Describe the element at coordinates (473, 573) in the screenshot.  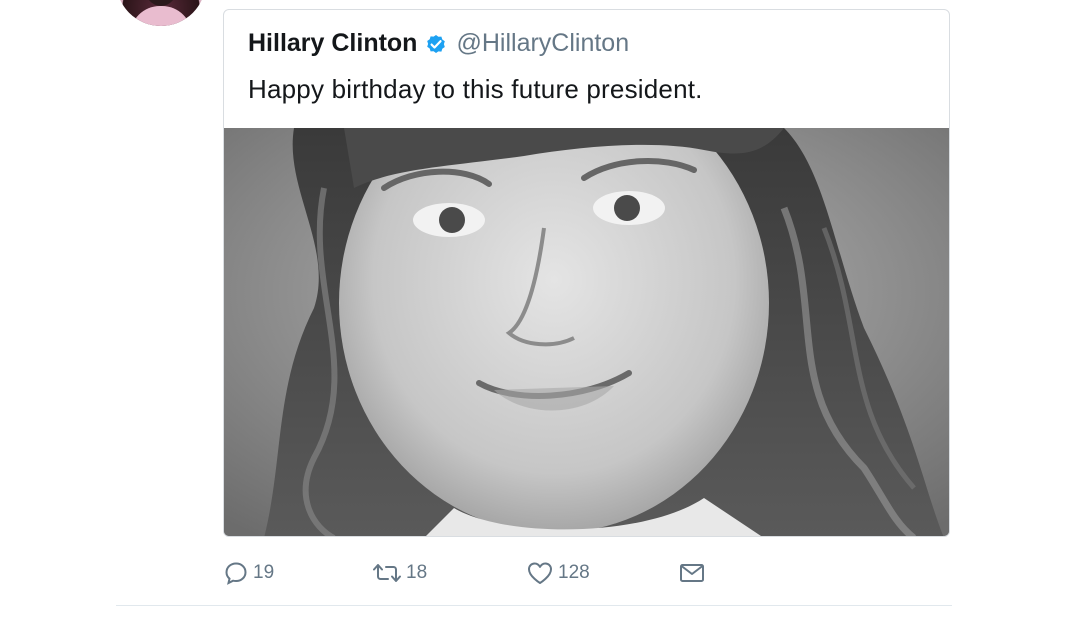
I see `tweet-actions: 19 18 128` at that location.